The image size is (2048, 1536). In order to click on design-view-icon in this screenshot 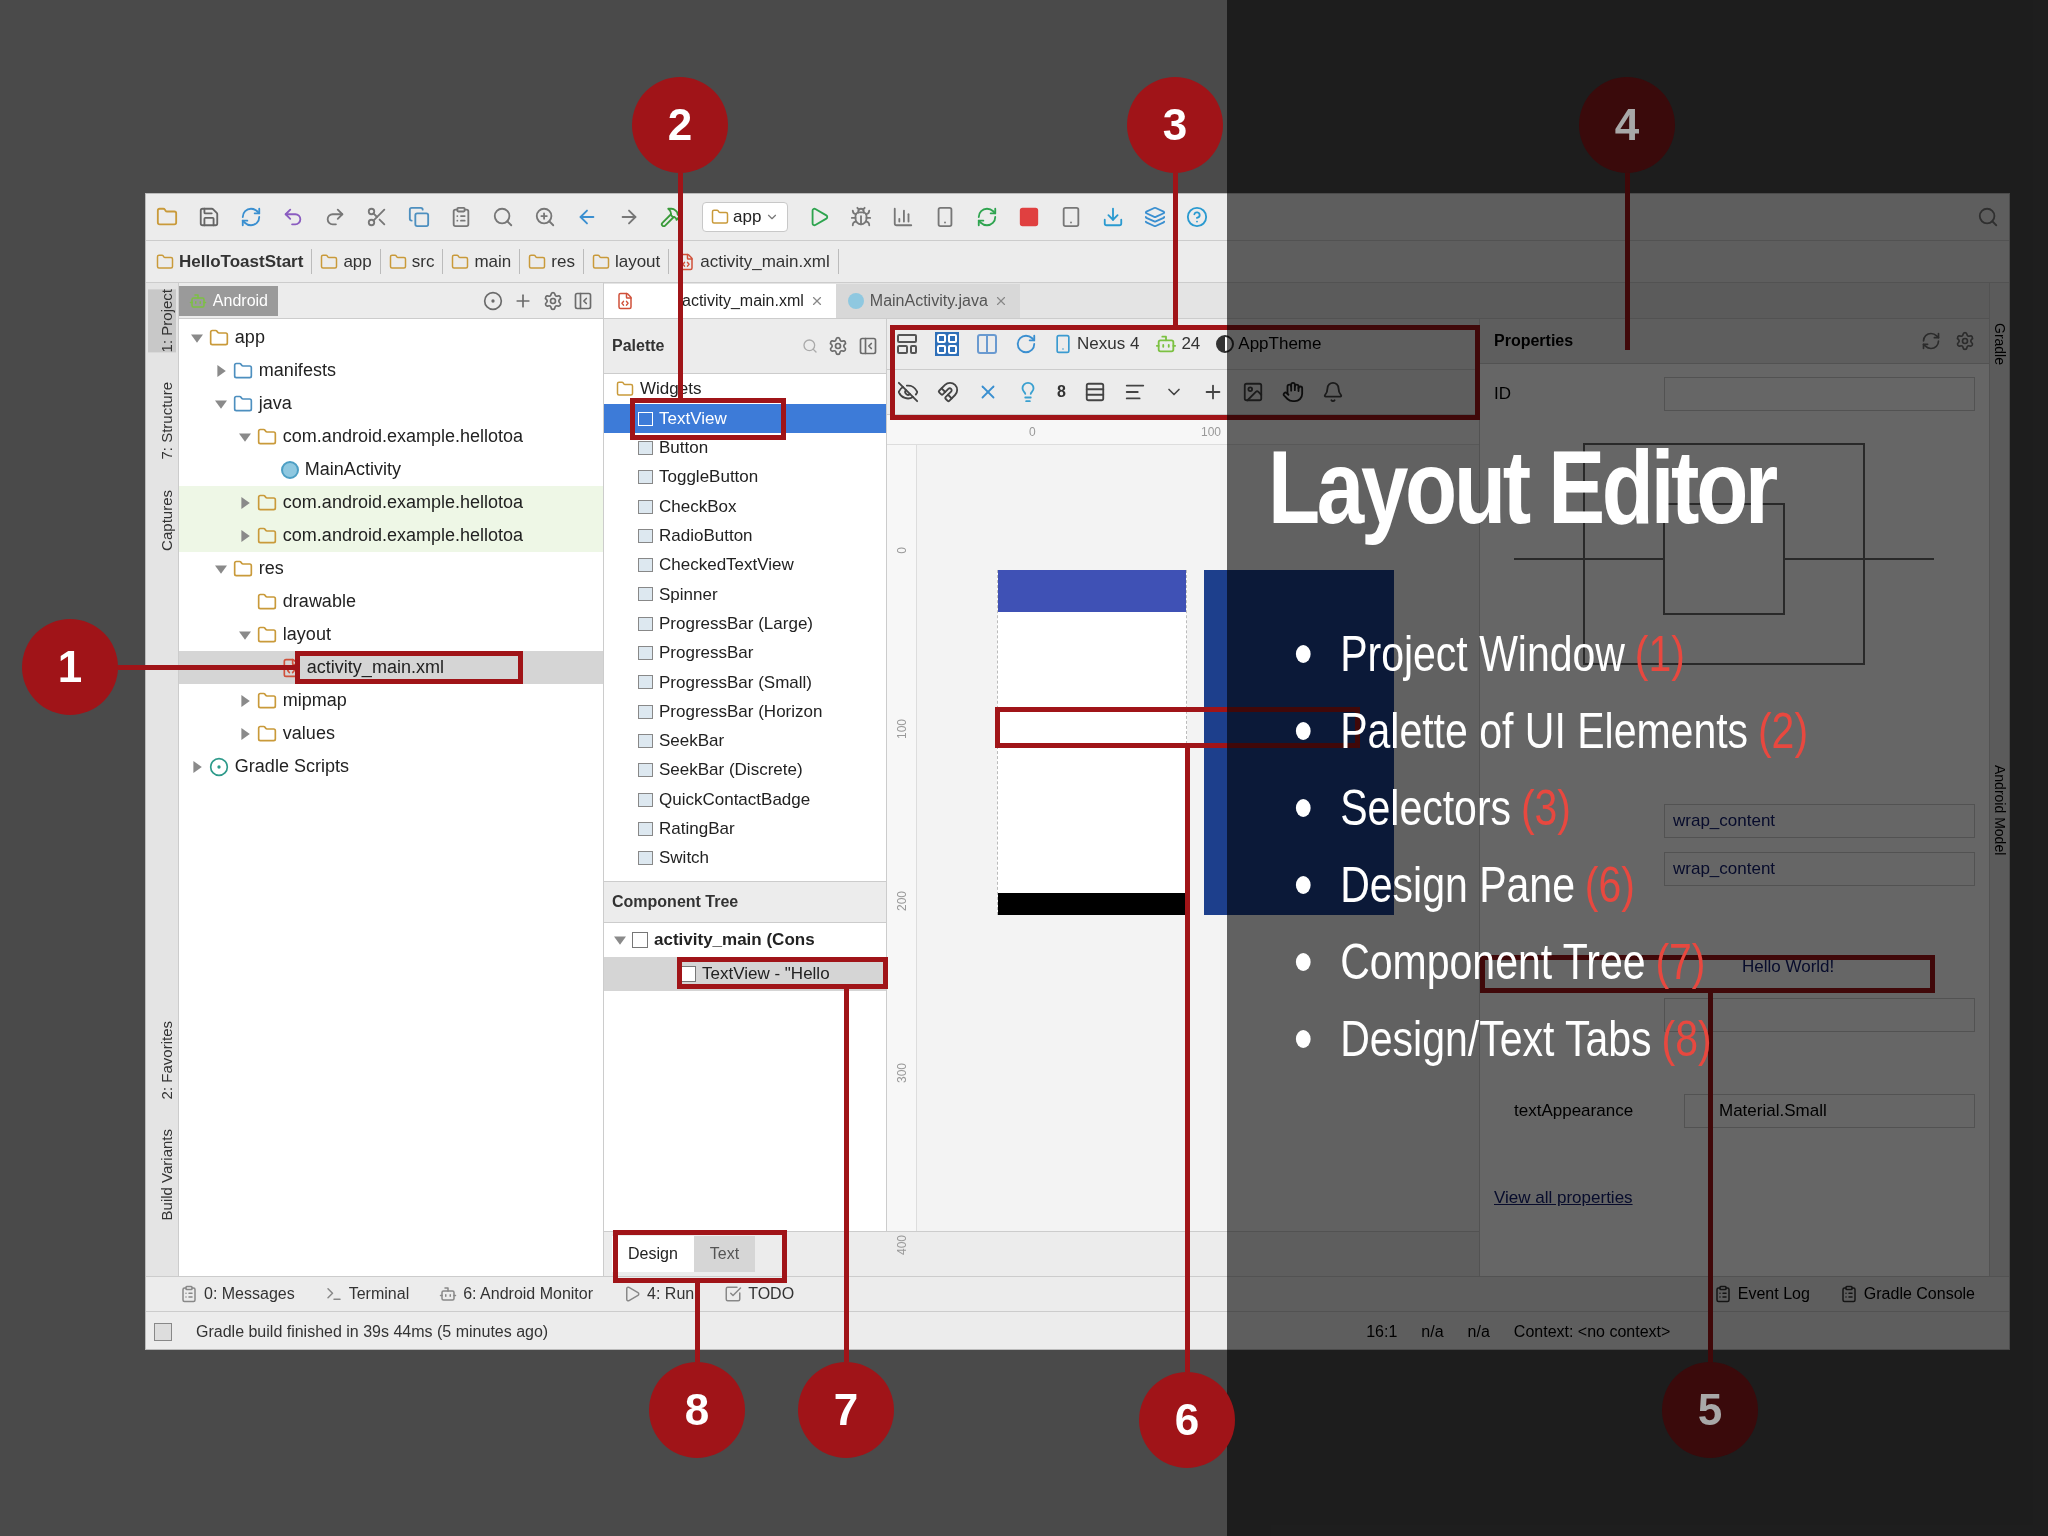, I will do `click(907, 344)`.